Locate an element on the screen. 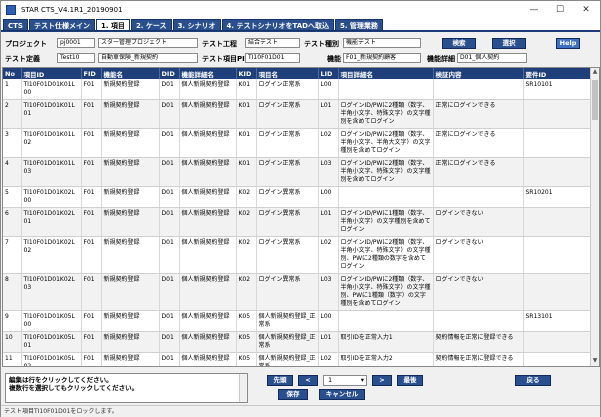 The image size is (601, 417). column-header: 項目詳細名 is located at coordinates (386, 73).